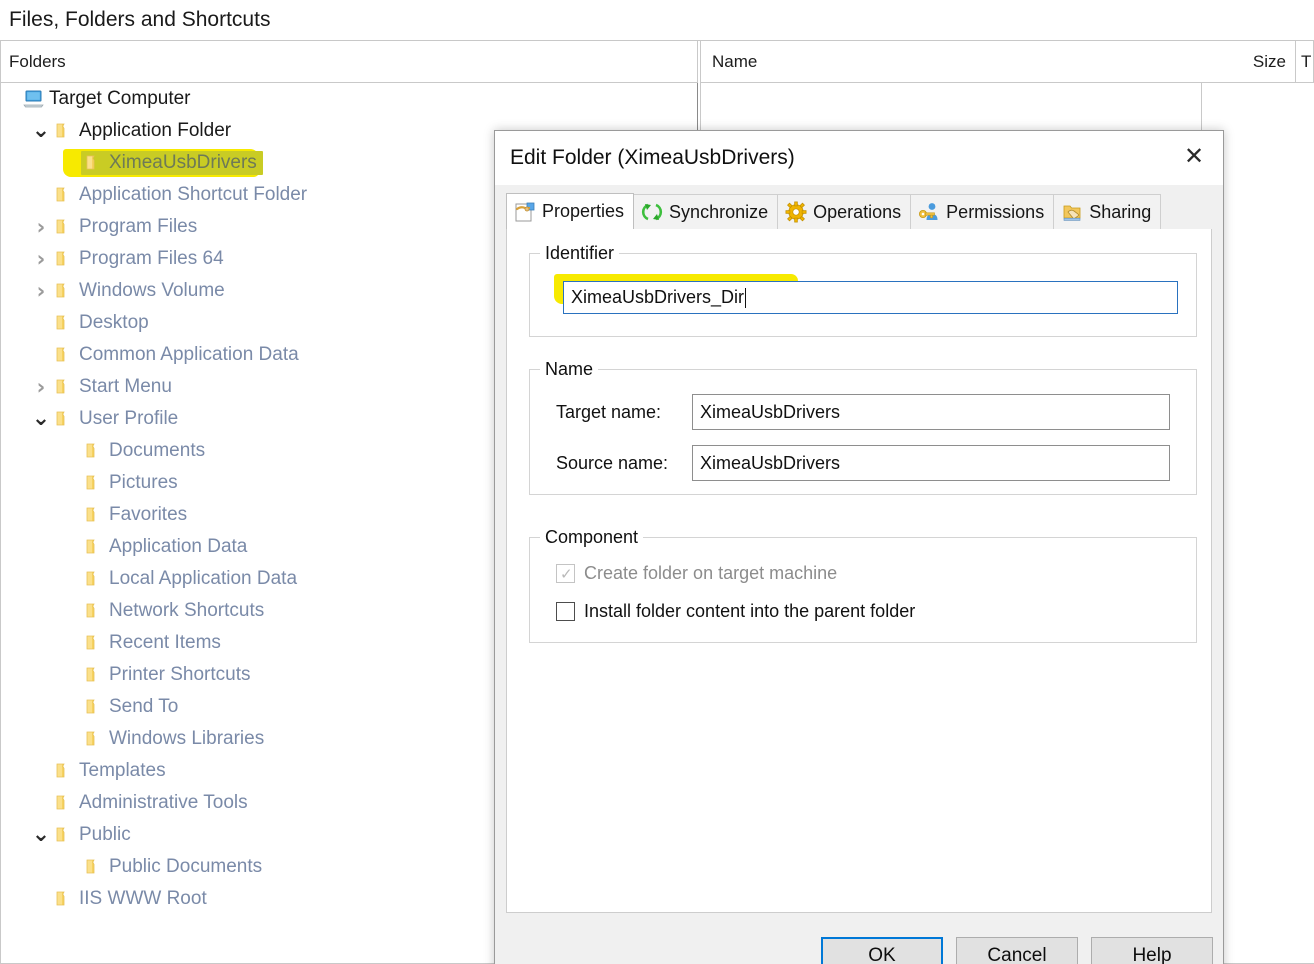  Describe the element at coordinates (995, 211) in the screenshot. I see `tab-permissions-label: Permissions` at that location.